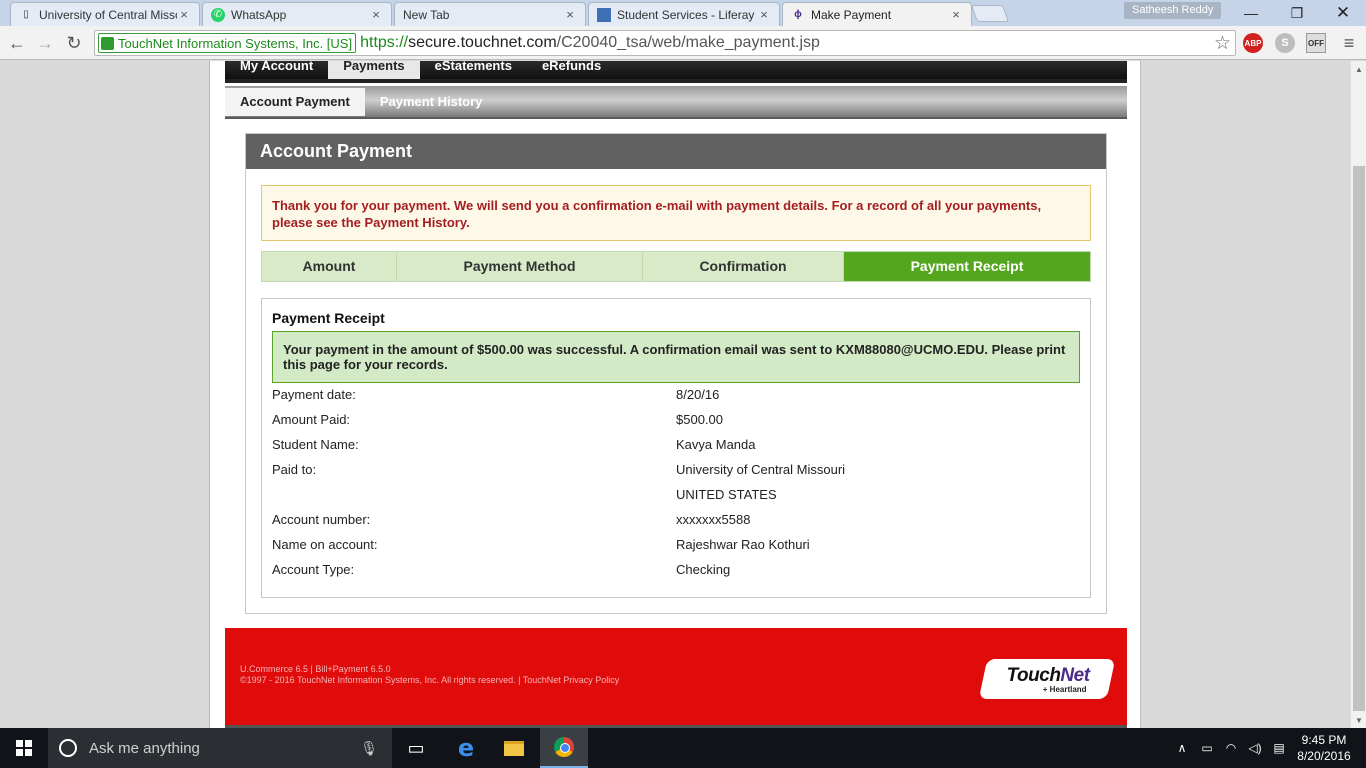  I want to click on battery-icon: ▭, so click(1207, 748).